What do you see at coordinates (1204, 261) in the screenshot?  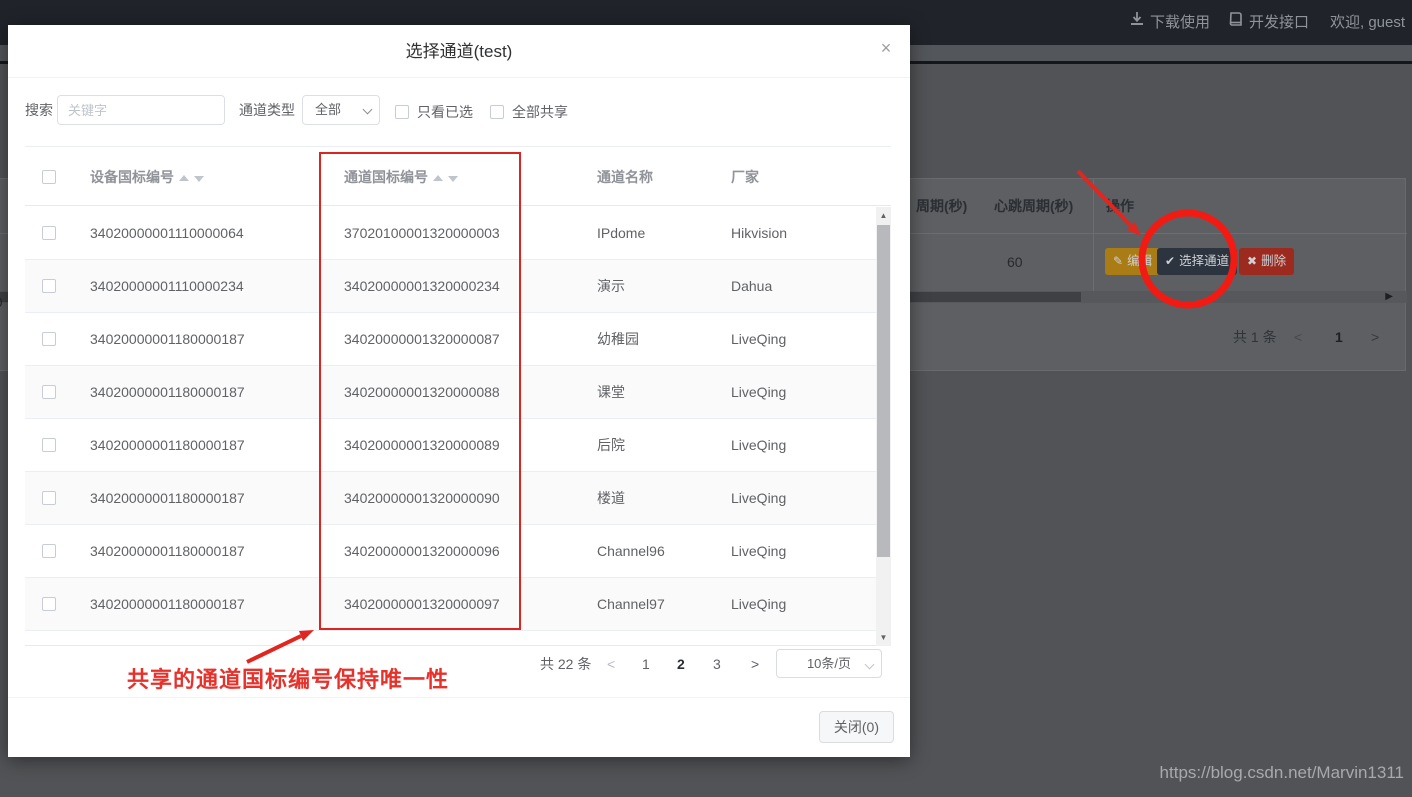 I see `select-channel-label: 选择通道` at bounding box center [1204, 261].